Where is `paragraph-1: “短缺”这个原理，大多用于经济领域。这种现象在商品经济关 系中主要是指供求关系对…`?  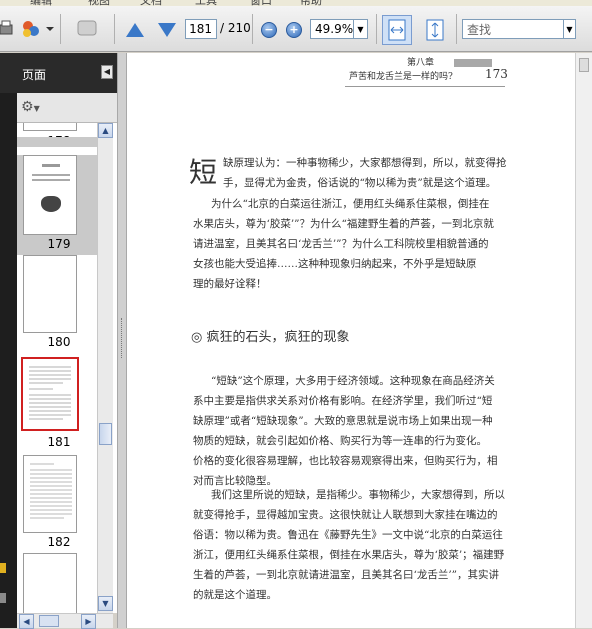
paragraph-1: “短缺”这个原理，大多用于经济领域。这种现象在商品经济关 系中主要是指供求关系对… is located at coordinates (363, 431).